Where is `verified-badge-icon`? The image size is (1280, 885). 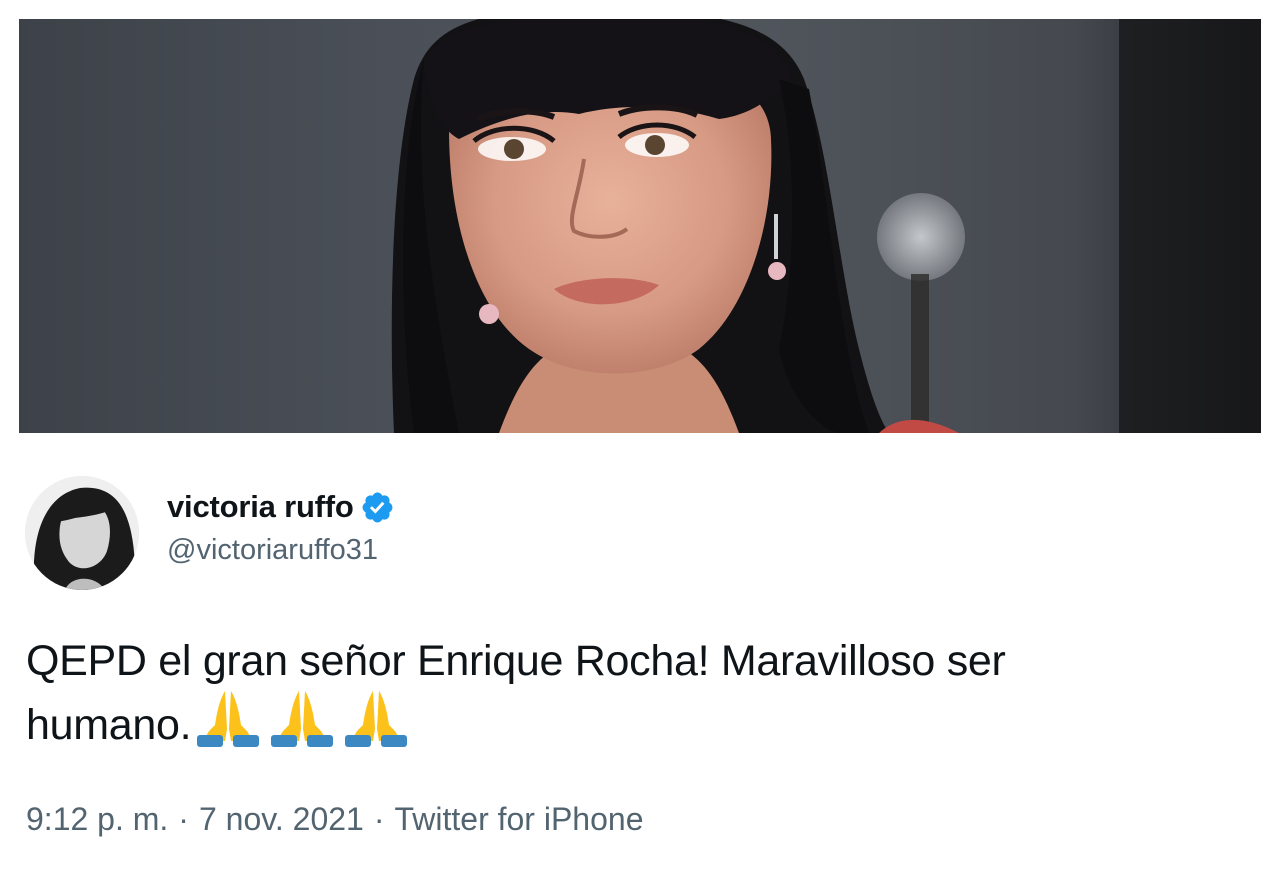
verified-badge-icon is located at coordinates (377, 507).